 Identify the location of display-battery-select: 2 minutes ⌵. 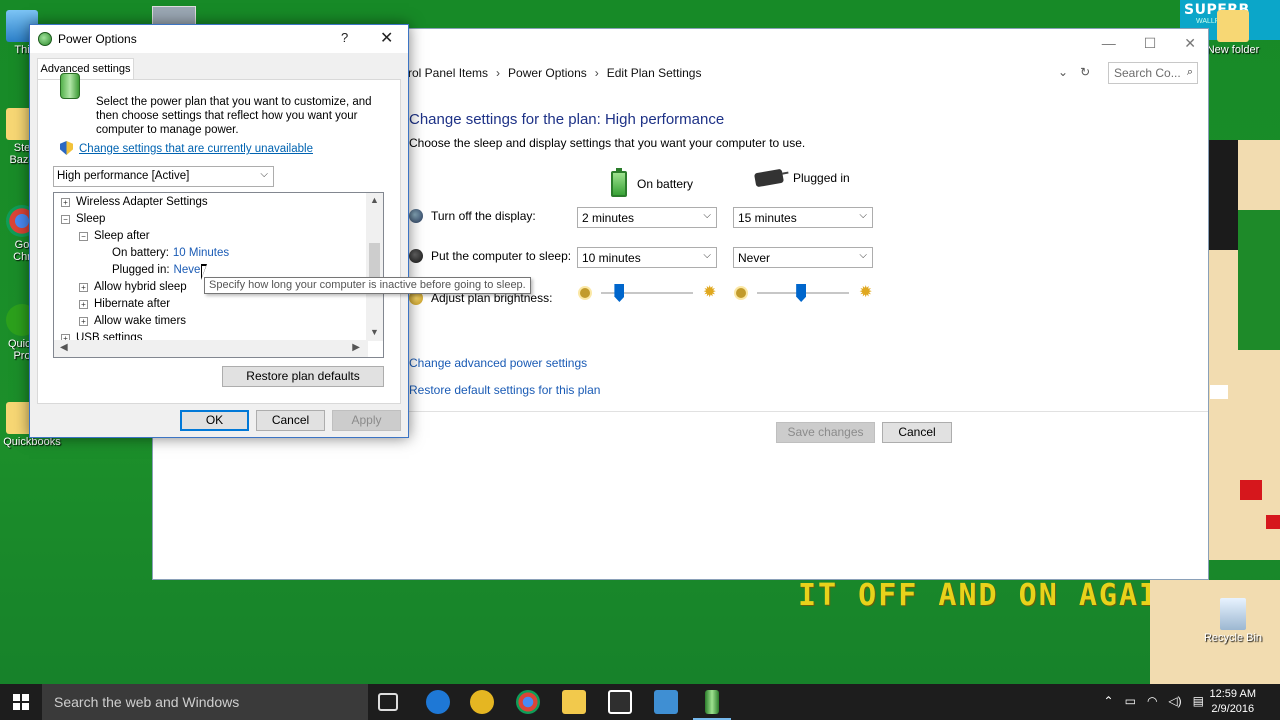
(647, 217).